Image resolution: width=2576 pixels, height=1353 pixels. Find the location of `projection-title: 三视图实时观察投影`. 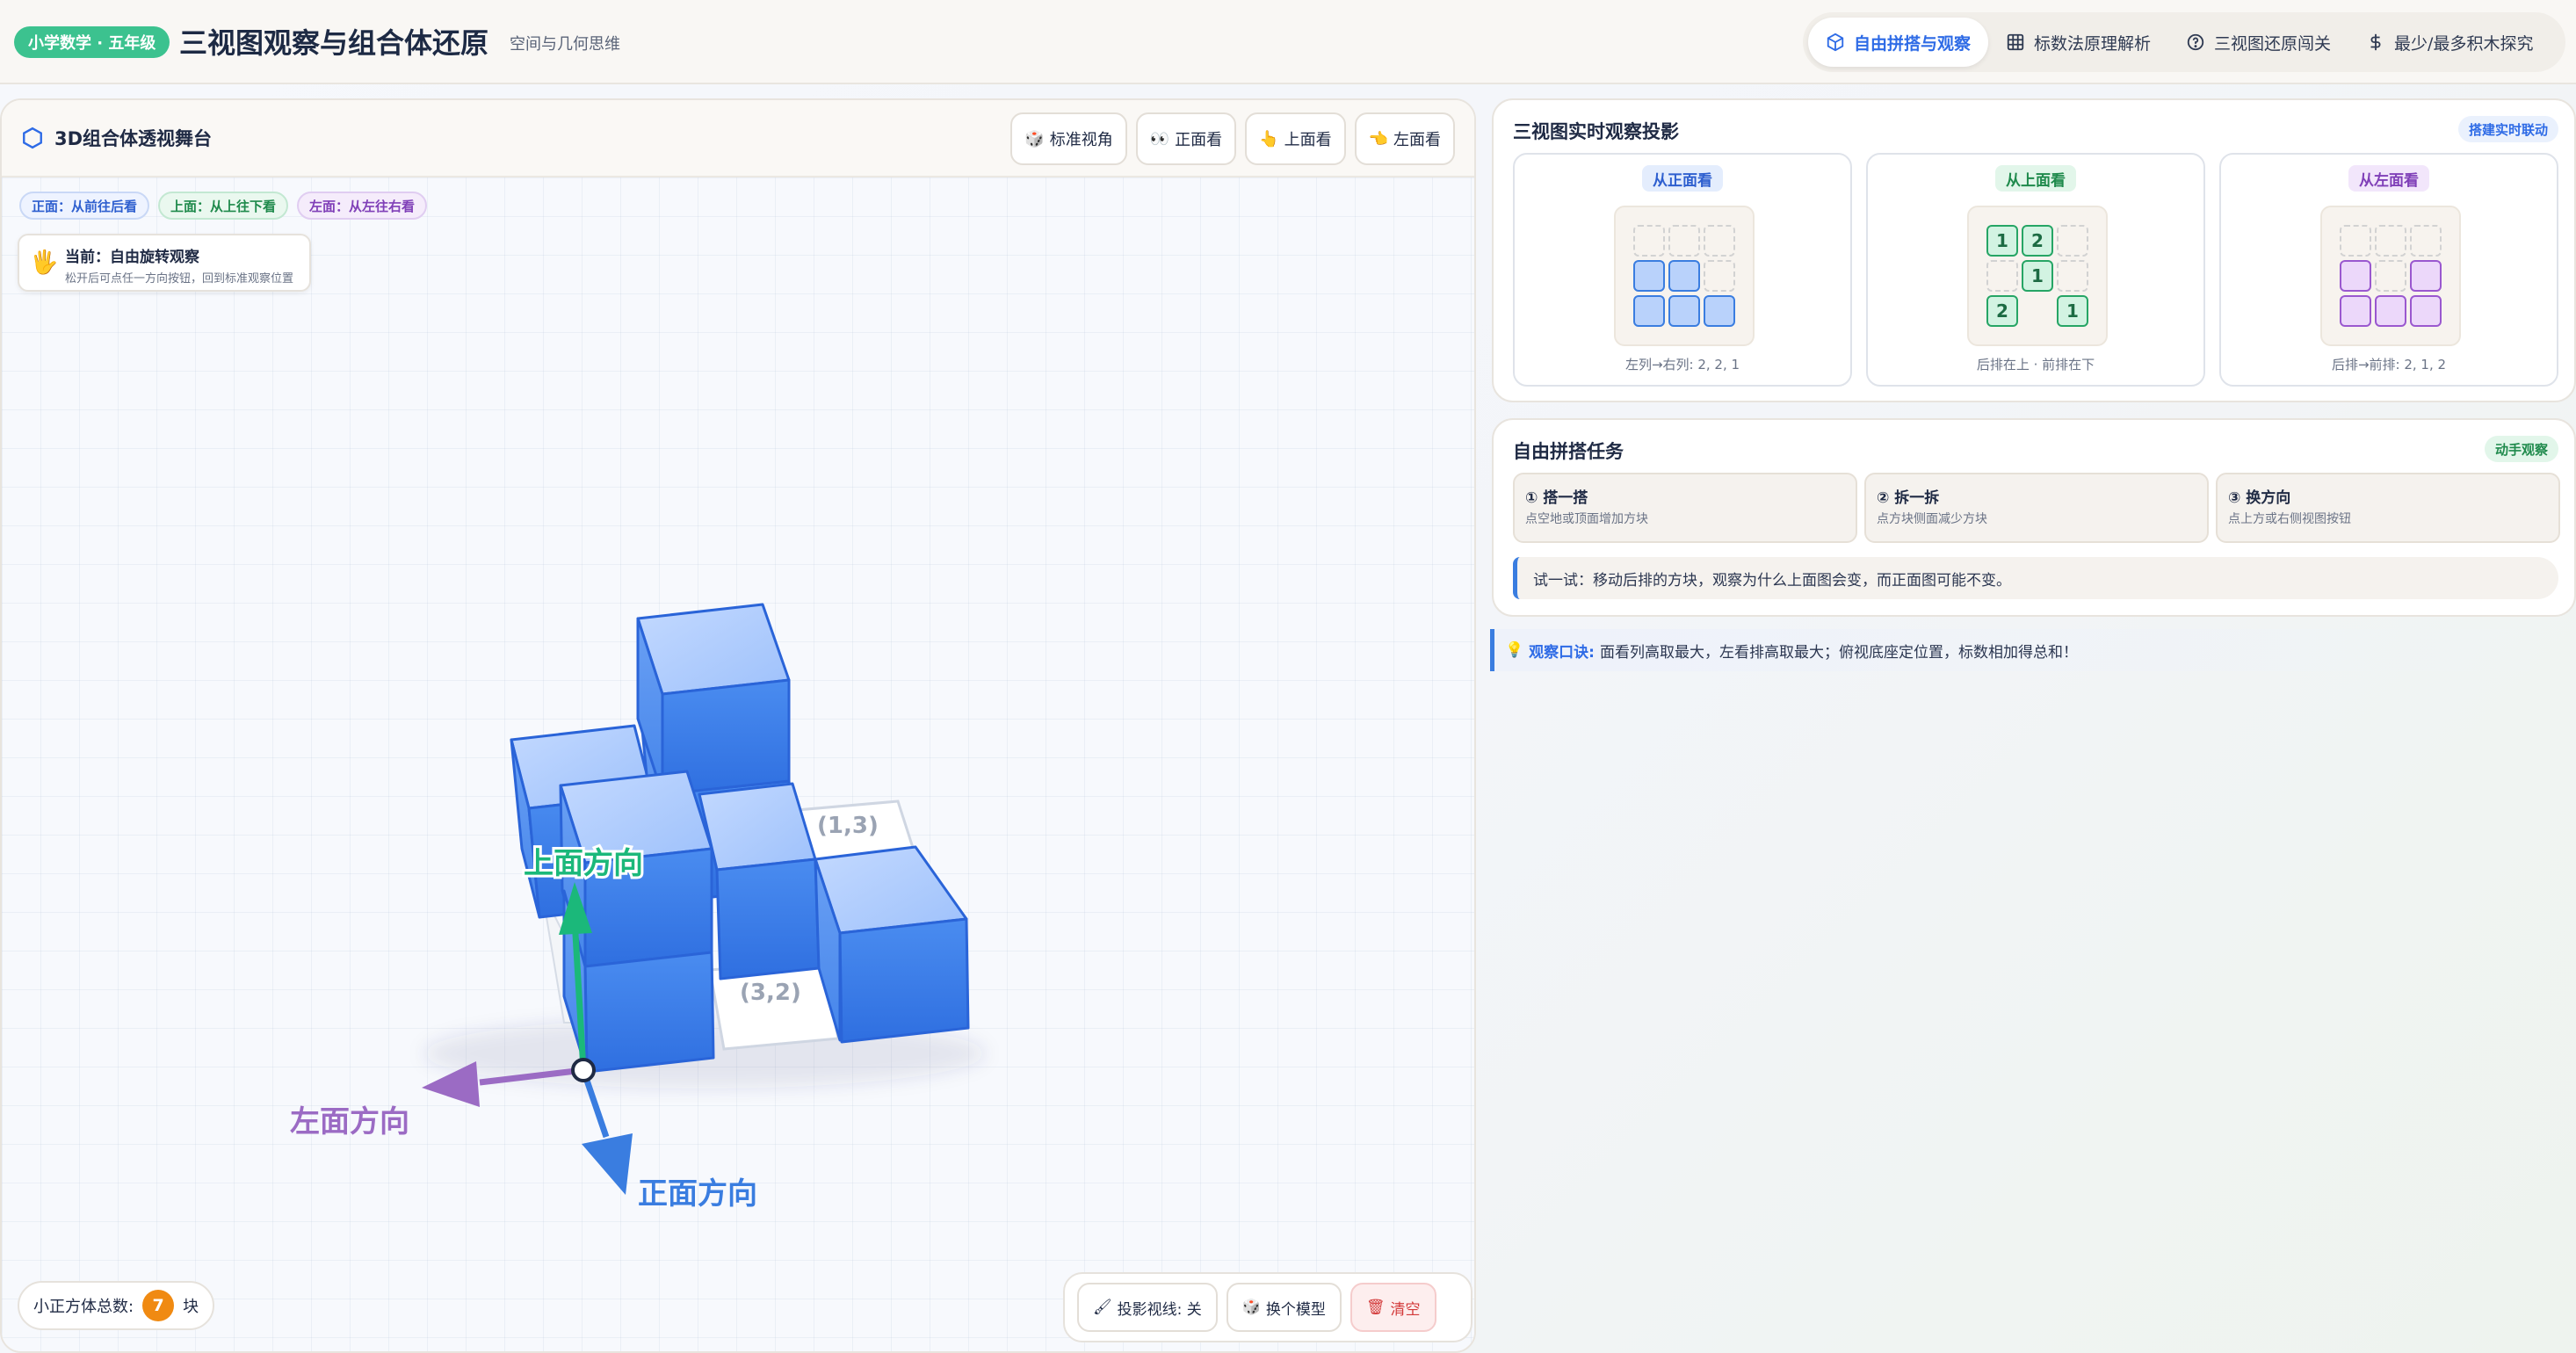

projection-title: 三视图实时观察投影 is located at coordinates (1596, 131).